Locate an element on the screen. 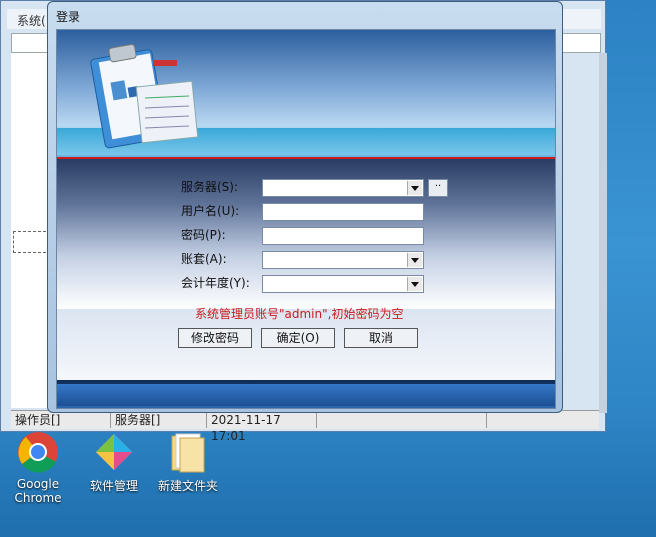 The image size is (656, 537). account-set-label: 账套(A): is located at coordinates (204, 259).